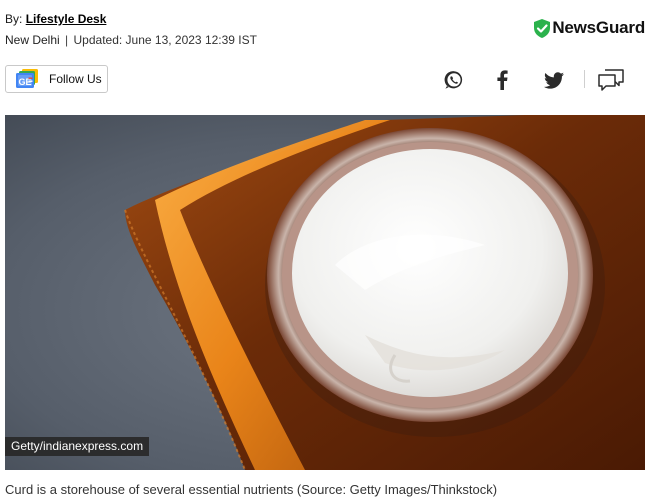 Image resolution: width=651 pixels, height=501 pixels. Describe the element at coordinates (598, 27) in the screenshot. I see `newsguard-label: NewsGuard` at that location.